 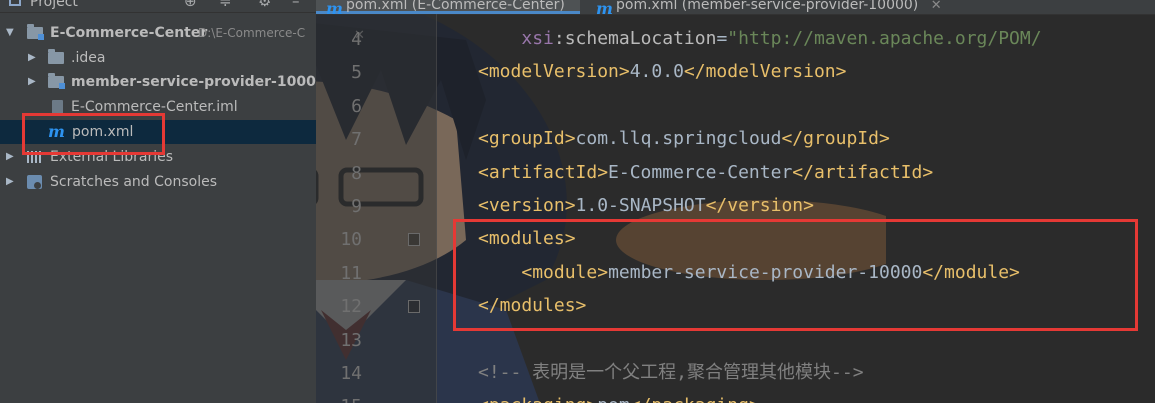 What do you see at coordinates (767, 6) in the screenshot?
I see `tab-label: pom.xml (member-service-provider-10000)` at bounding box center [767, 6].